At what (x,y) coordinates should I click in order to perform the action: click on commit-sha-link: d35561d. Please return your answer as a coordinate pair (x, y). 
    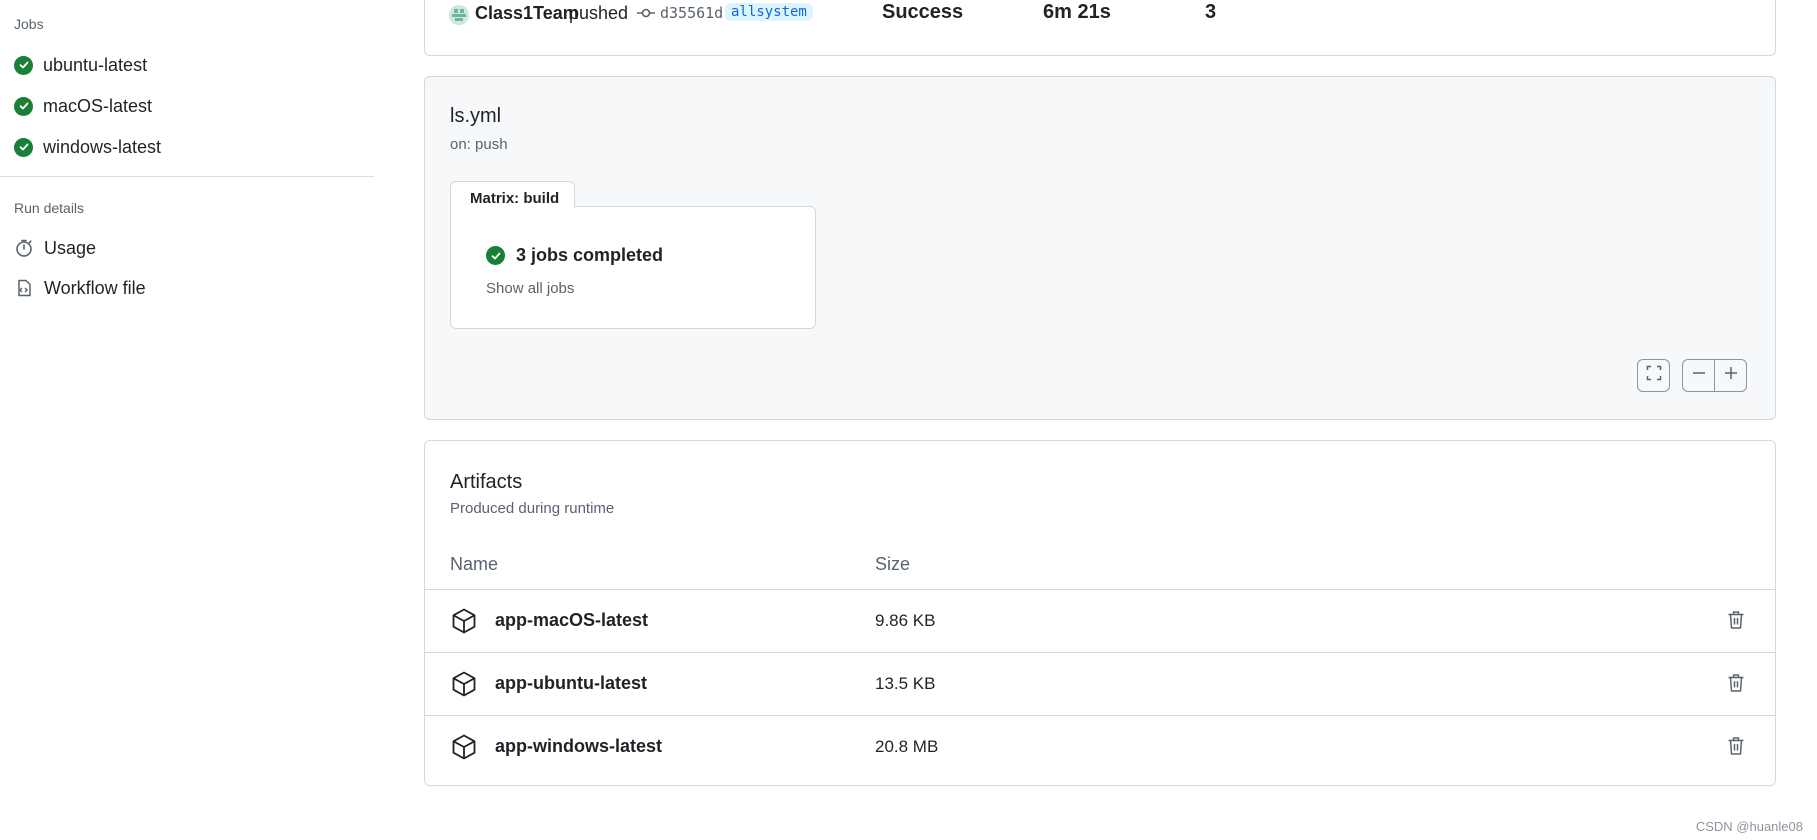
    Looking at the image, I should click on (691, 13).